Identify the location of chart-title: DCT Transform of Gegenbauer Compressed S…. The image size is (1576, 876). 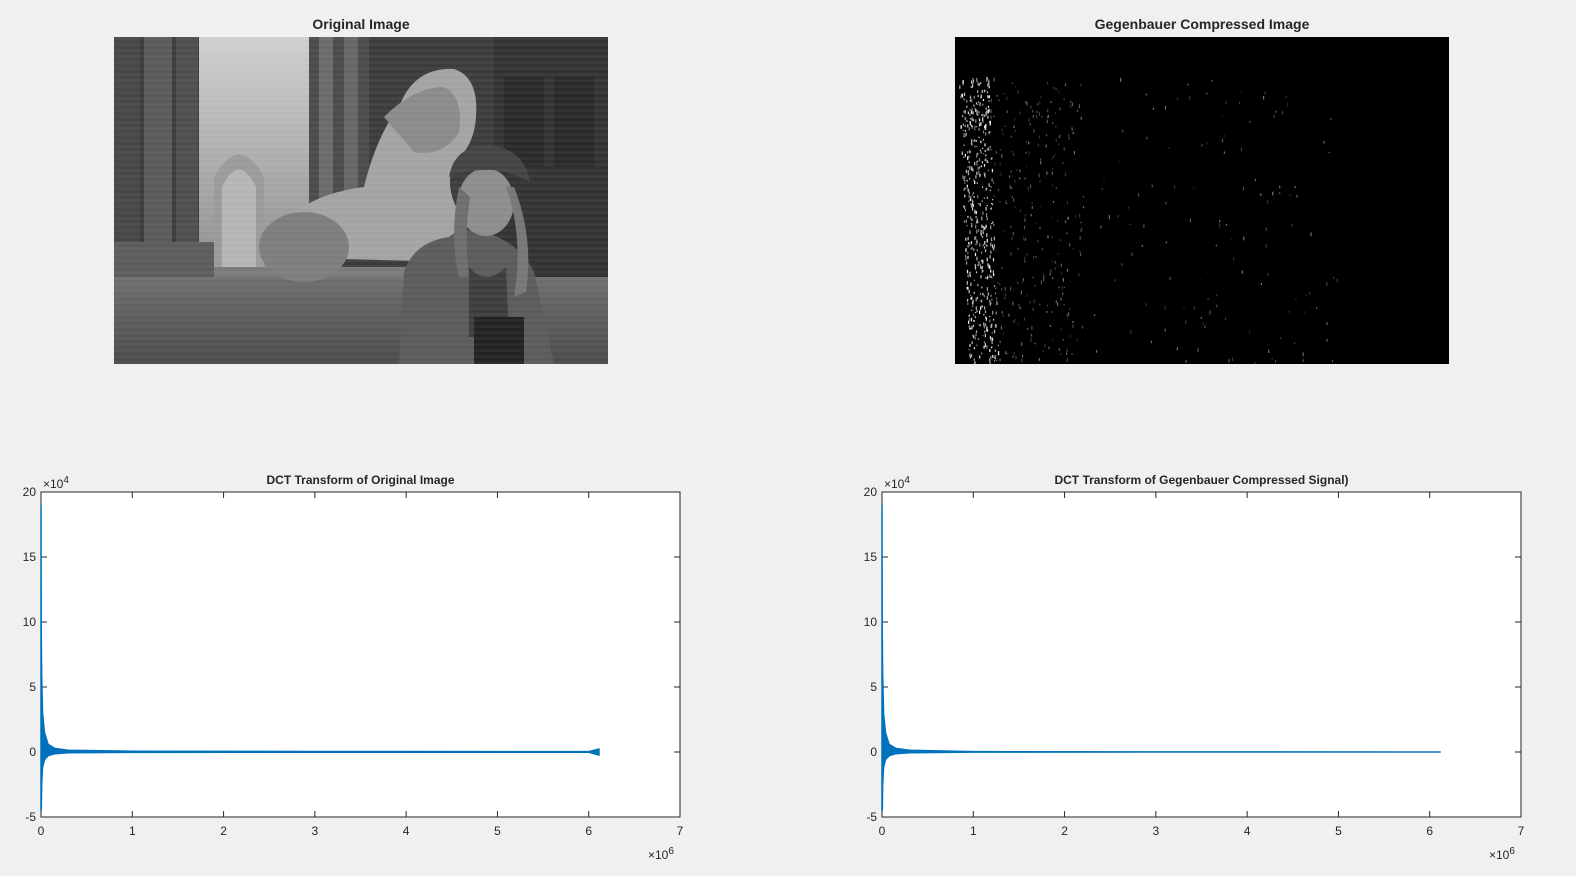
(1201, 480).